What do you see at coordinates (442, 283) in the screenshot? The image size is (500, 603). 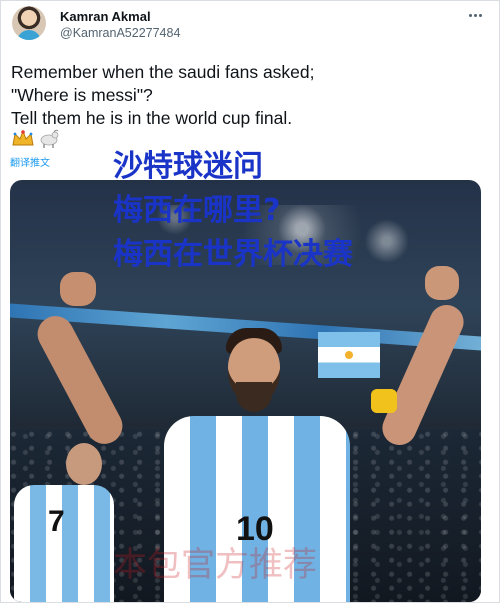 I see `fist-right` at bounding box center [442, 283].